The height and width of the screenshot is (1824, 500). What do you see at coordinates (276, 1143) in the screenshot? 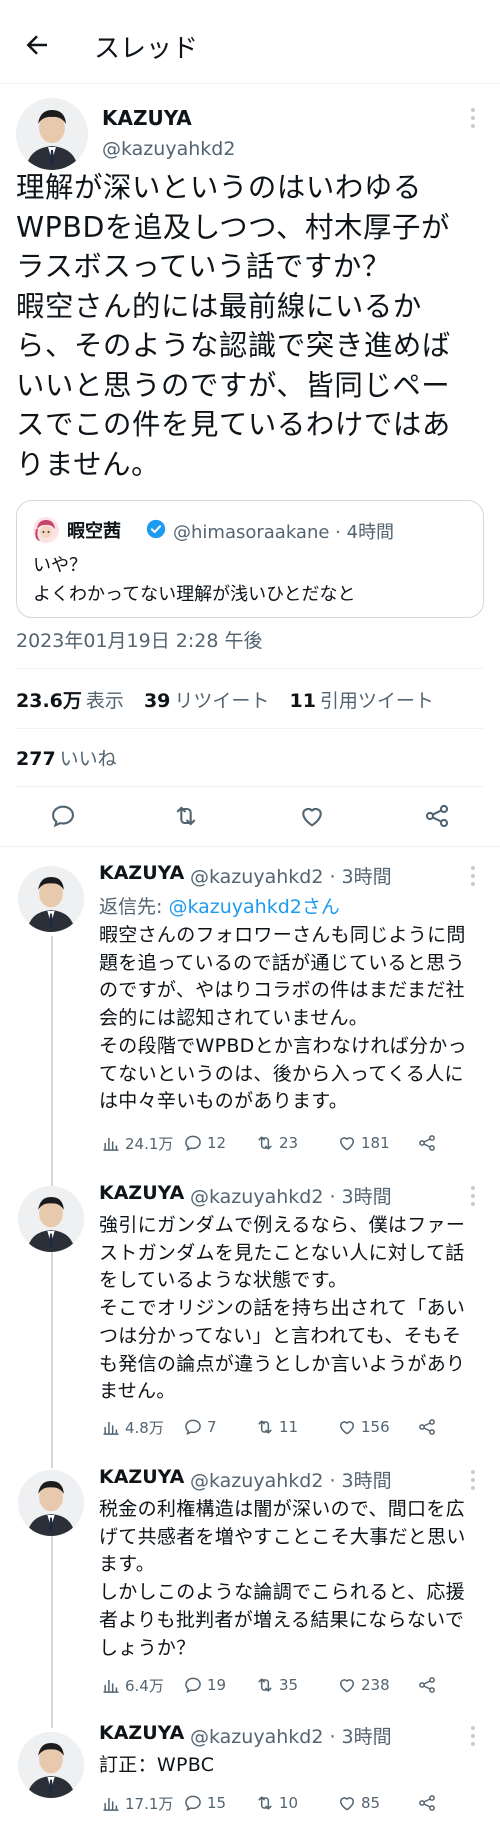
I see `retweet-stat: 23` at bounding box center [276, 1143].